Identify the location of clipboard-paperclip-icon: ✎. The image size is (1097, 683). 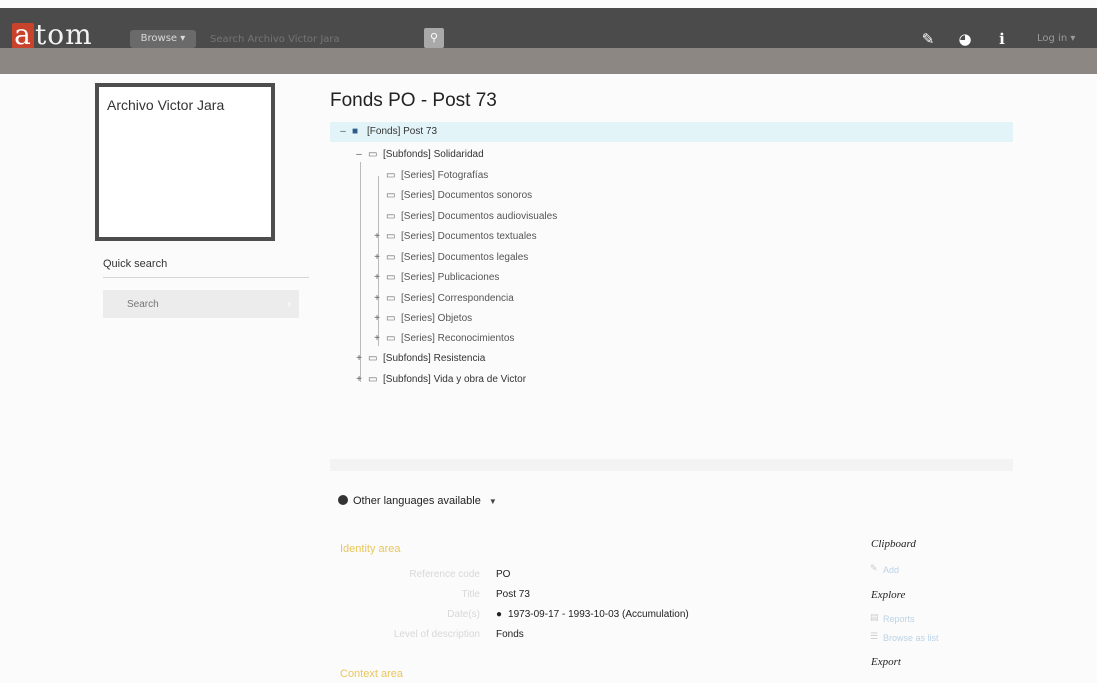
(928, 39).